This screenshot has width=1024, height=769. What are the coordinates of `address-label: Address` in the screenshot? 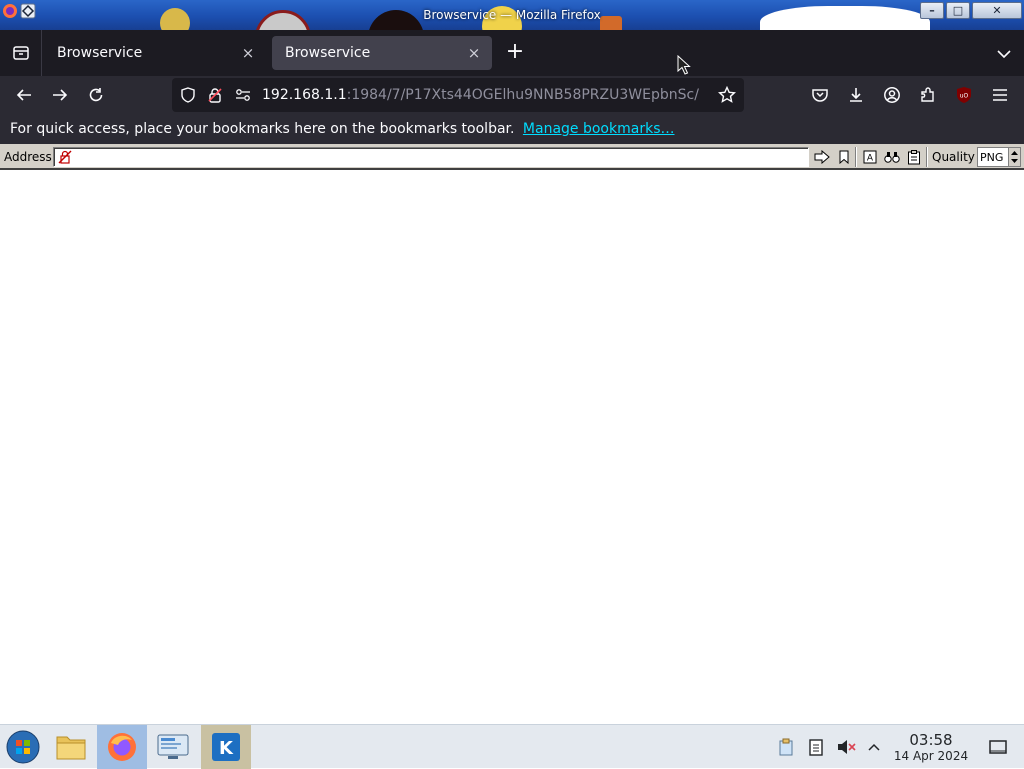 It's located at (28, 157).